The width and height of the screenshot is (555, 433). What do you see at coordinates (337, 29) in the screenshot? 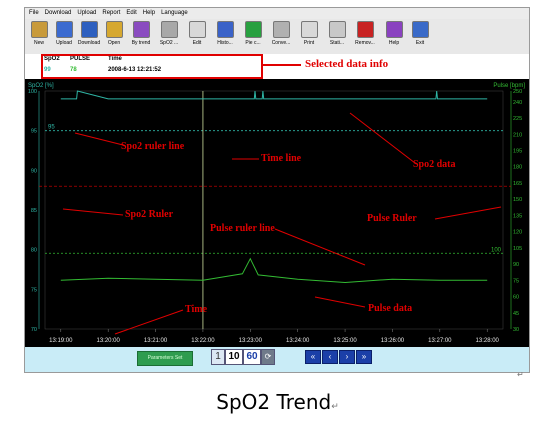
I see `statistics-icon` at bounding box center [337, 29].